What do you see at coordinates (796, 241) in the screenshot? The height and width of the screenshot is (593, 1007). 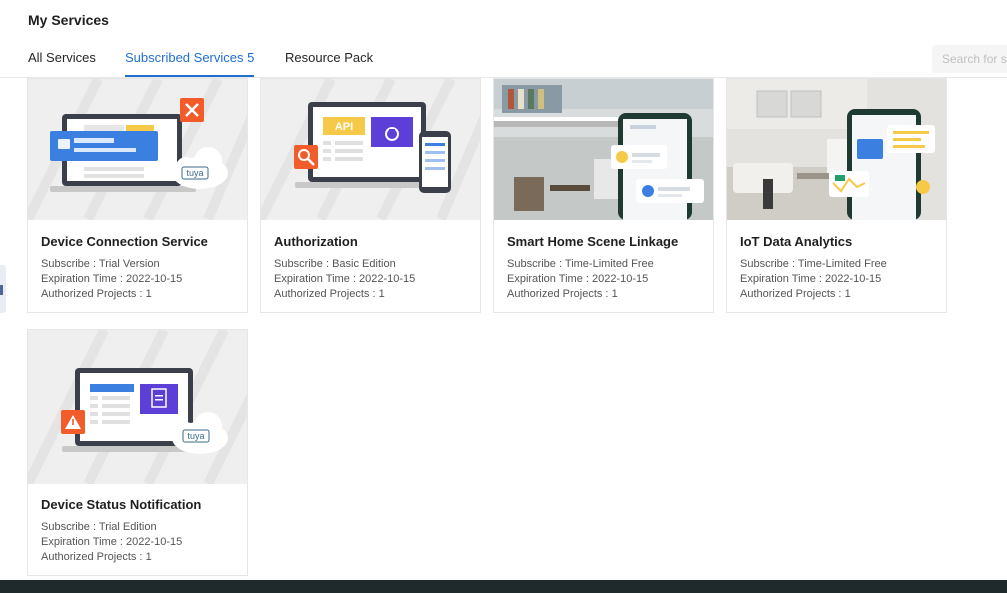 I see `card-title: IoT Data Analytics` at bounding box center [796, 241].